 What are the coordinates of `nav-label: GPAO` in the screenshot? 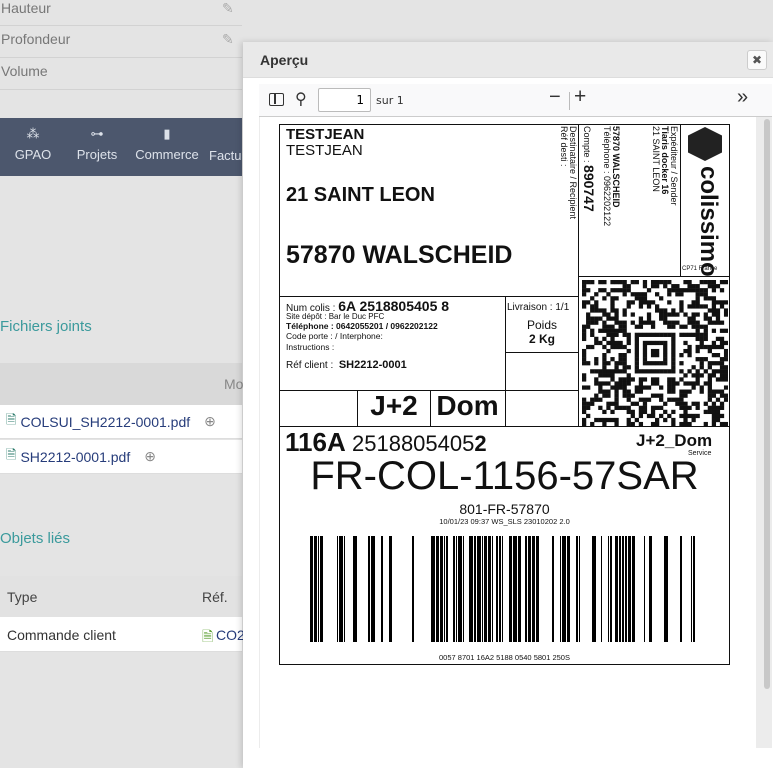 It's located at (33, 154).